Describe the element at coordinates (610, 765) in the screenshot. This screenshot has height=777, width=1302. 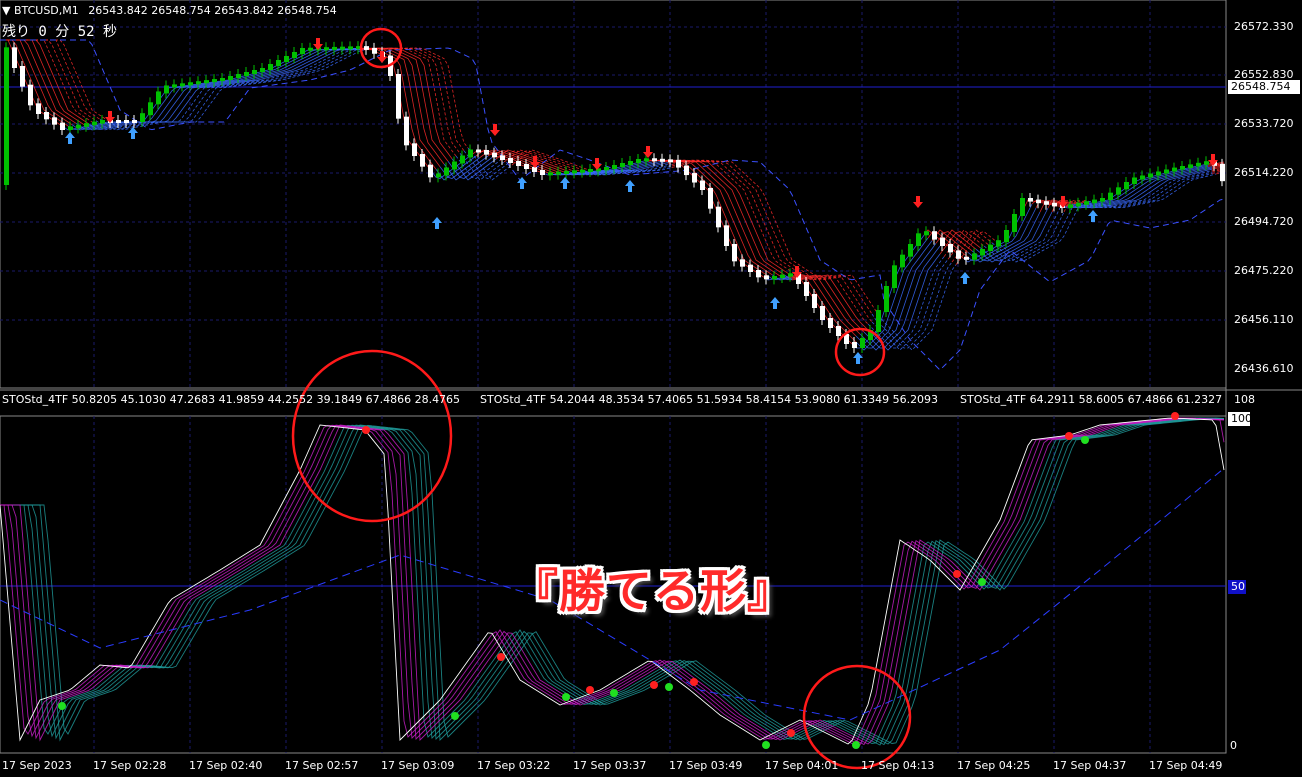
I see `time-label: 17 Sep 03:37` at that location.